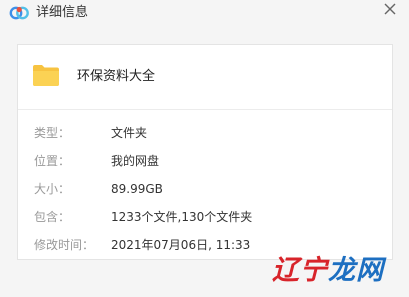 The height and width of the screenshot is (297, 409). Describe the element at coordinates (205, 189) in the screenshot. I see `detail-row-size: 大小： 89.99GB` at that location.